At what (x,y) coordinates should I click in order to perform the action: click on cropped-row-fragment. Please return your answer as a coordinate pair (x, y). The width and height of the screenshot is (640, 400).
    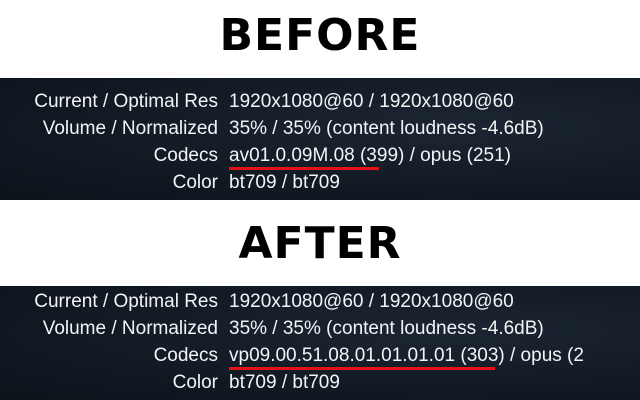
    Looking at the image, I should click on (320, 81).